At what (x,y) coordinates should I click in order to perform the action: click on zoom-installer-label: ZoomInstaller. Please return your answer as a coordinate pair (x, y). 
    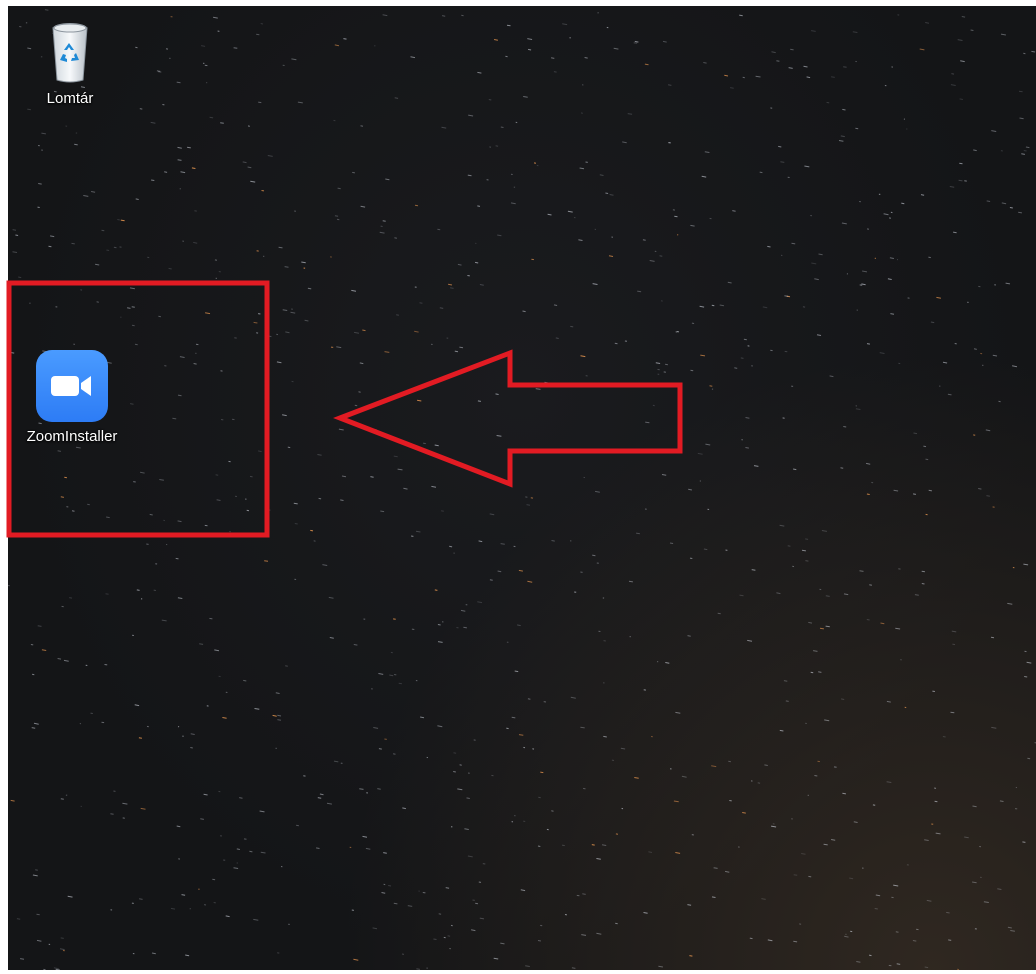
    Looking at the image, I should click on (72, 436).